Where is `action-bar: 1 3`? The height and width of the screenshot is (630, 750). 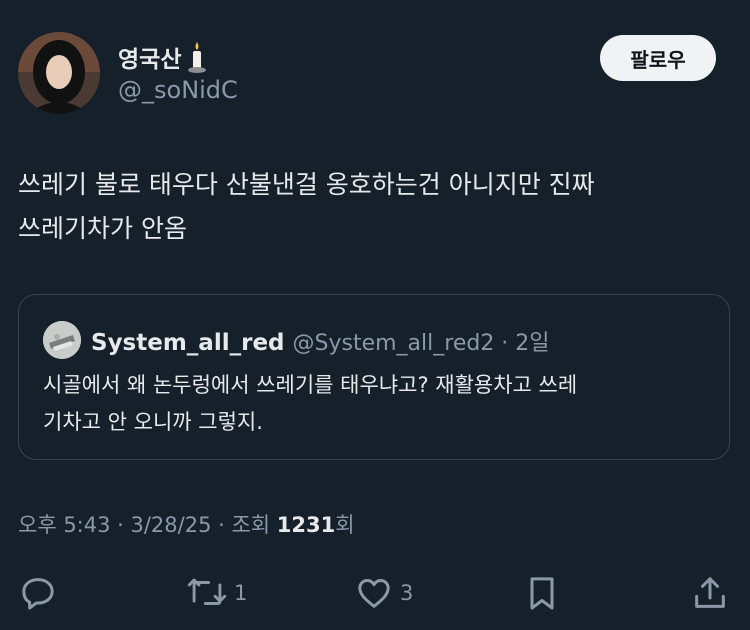 action-bar: 1 3 is located at coordinates (375, 593).